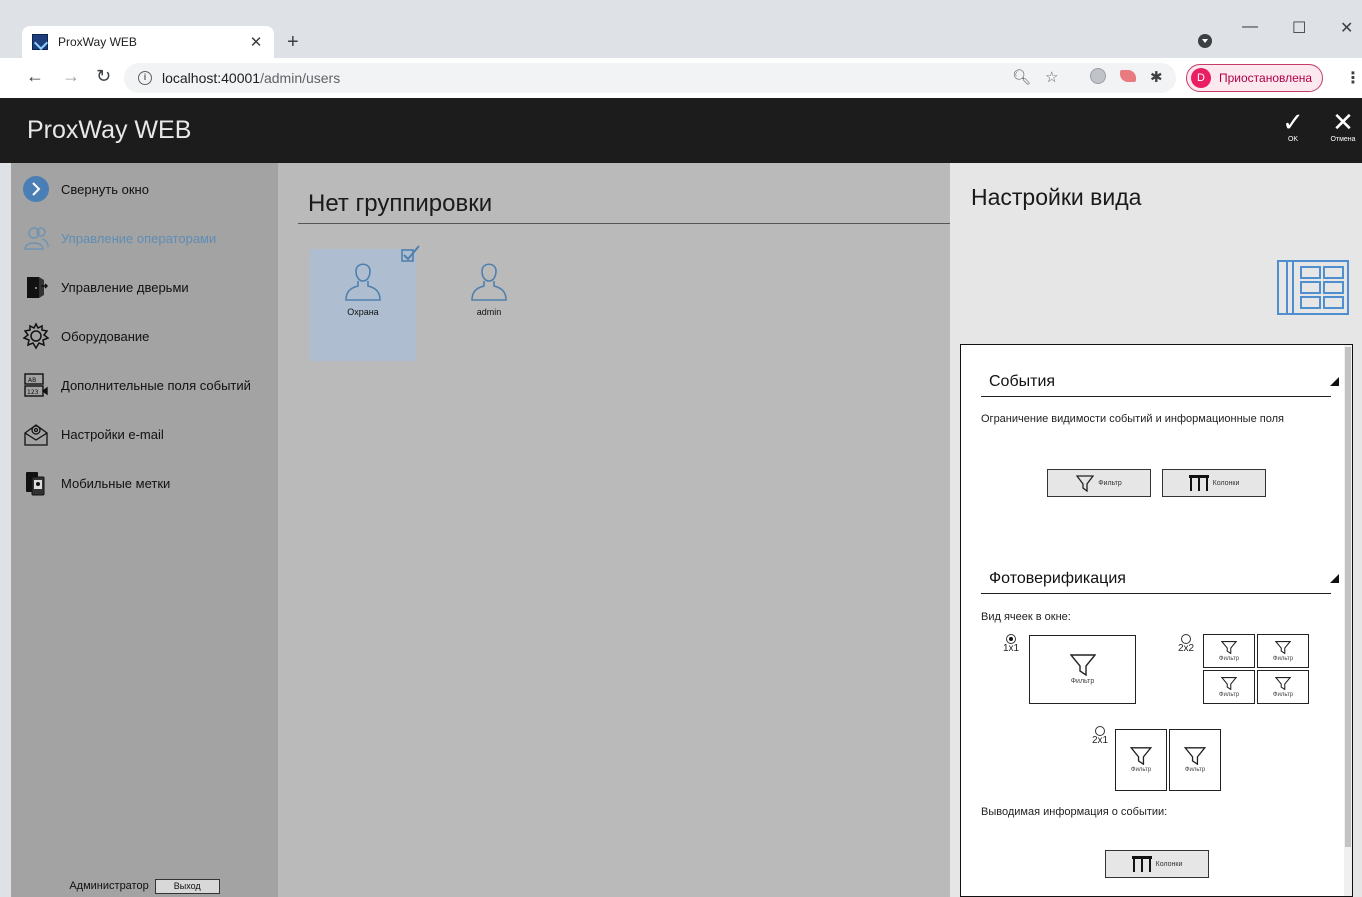  Describe the element at coordinates (1293, 139) in the screenshot. I see `ok-label: OK` at that location.